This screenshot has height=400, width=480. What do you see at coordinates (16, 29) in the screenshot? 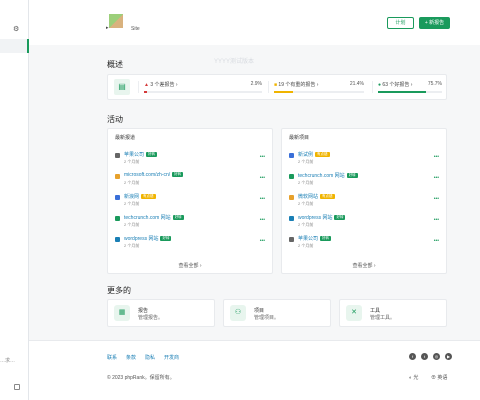
I see `gear-icon: ⚙` at bounding box center [16, 29].